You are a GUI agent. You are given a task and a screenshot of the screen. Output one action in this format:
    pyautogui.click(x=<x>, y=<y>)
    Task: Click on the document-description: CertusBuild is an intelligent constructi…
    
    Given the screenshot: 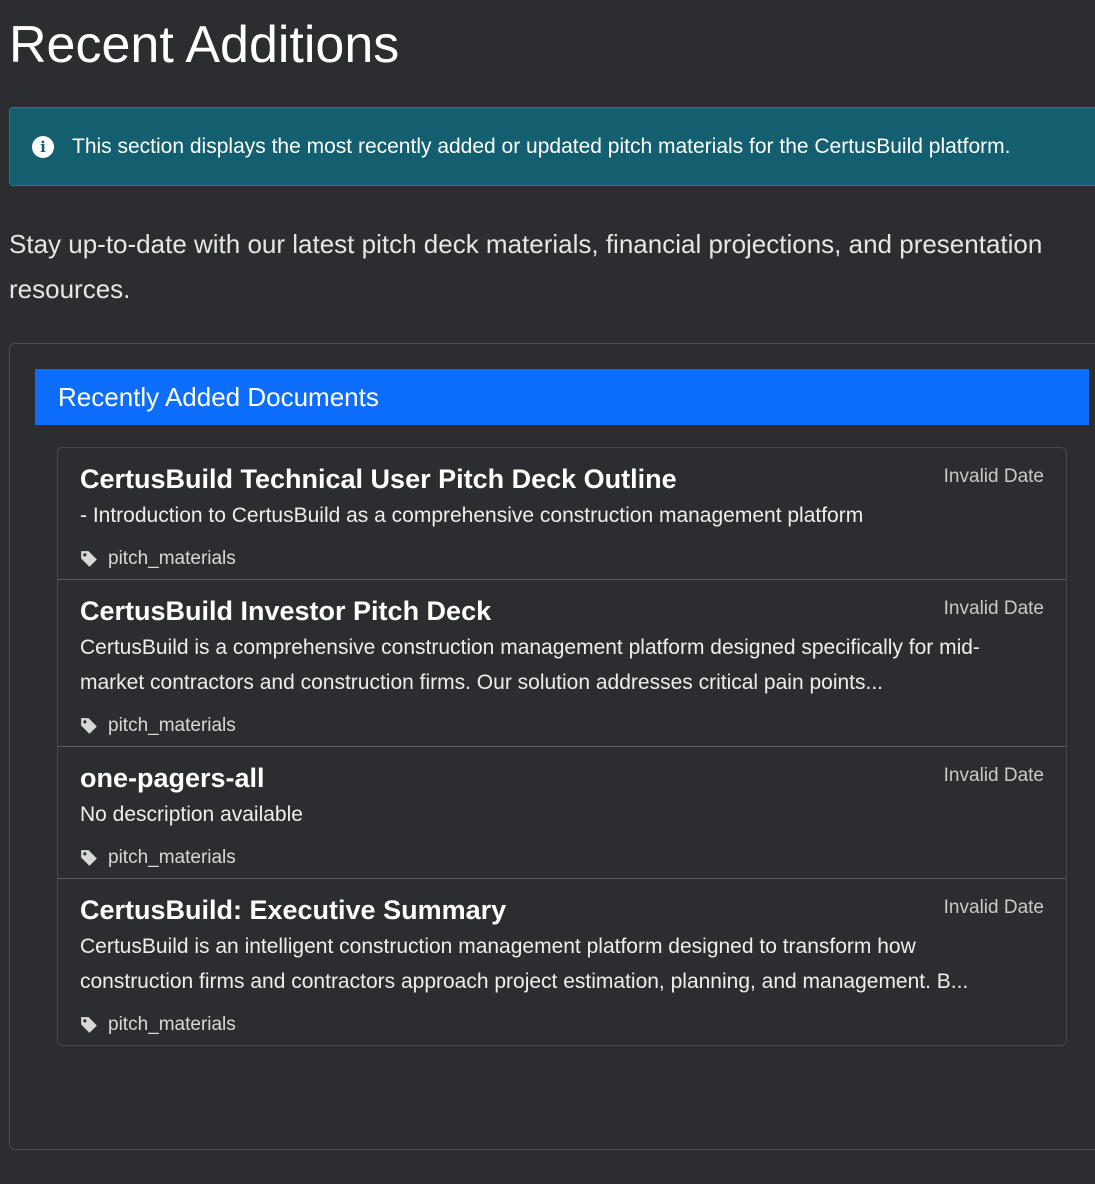 What is the action you would take?
    pyautogui.click(x=524, y=964)
    